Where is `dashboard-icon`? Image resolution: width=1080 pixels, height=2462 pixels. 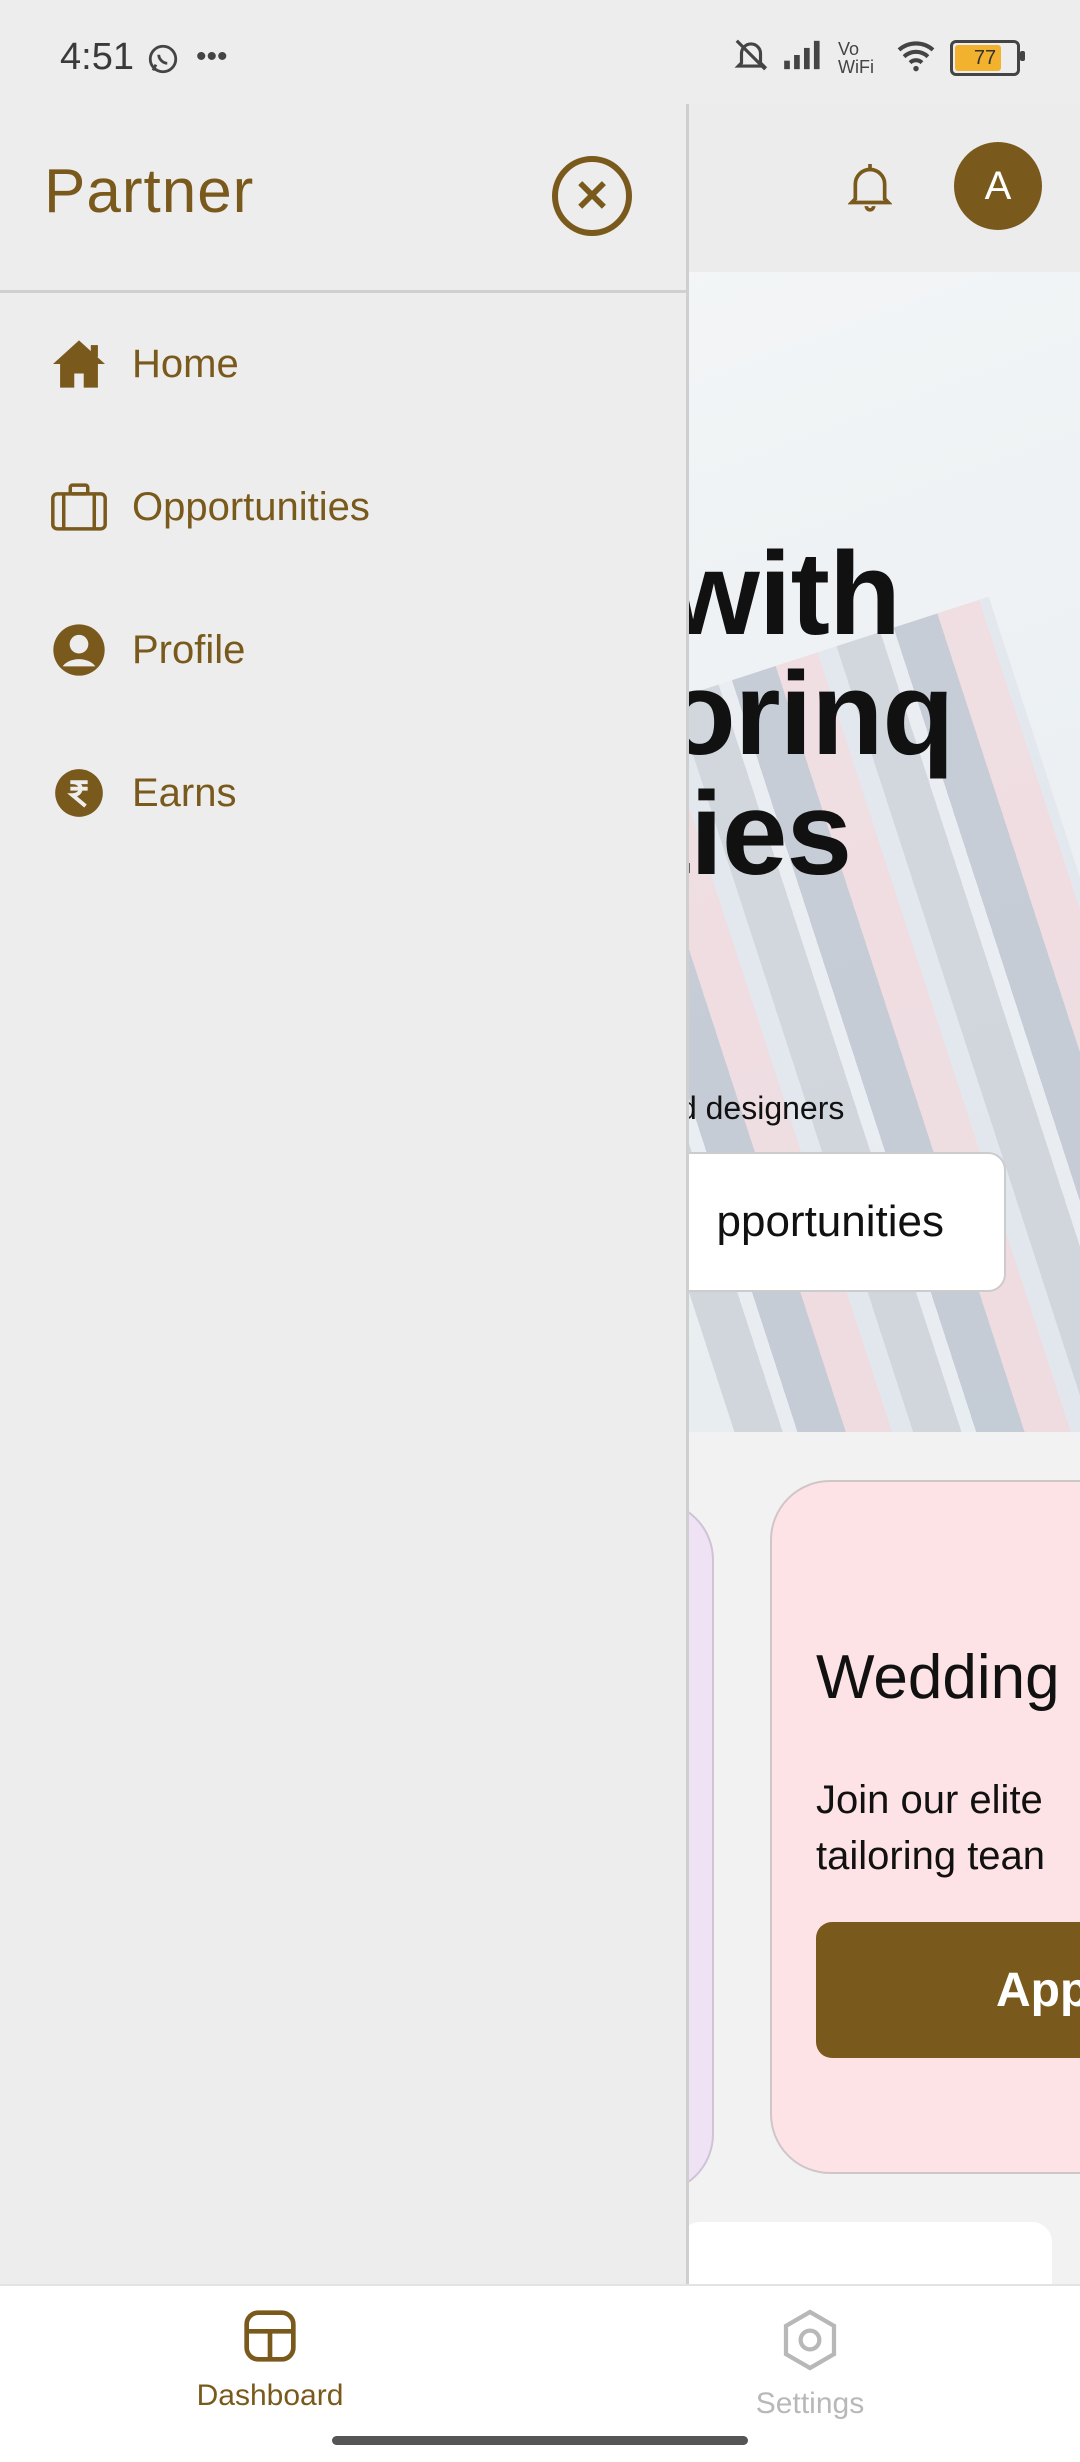 dashboard-icon is located at coordinates (270, 2338).